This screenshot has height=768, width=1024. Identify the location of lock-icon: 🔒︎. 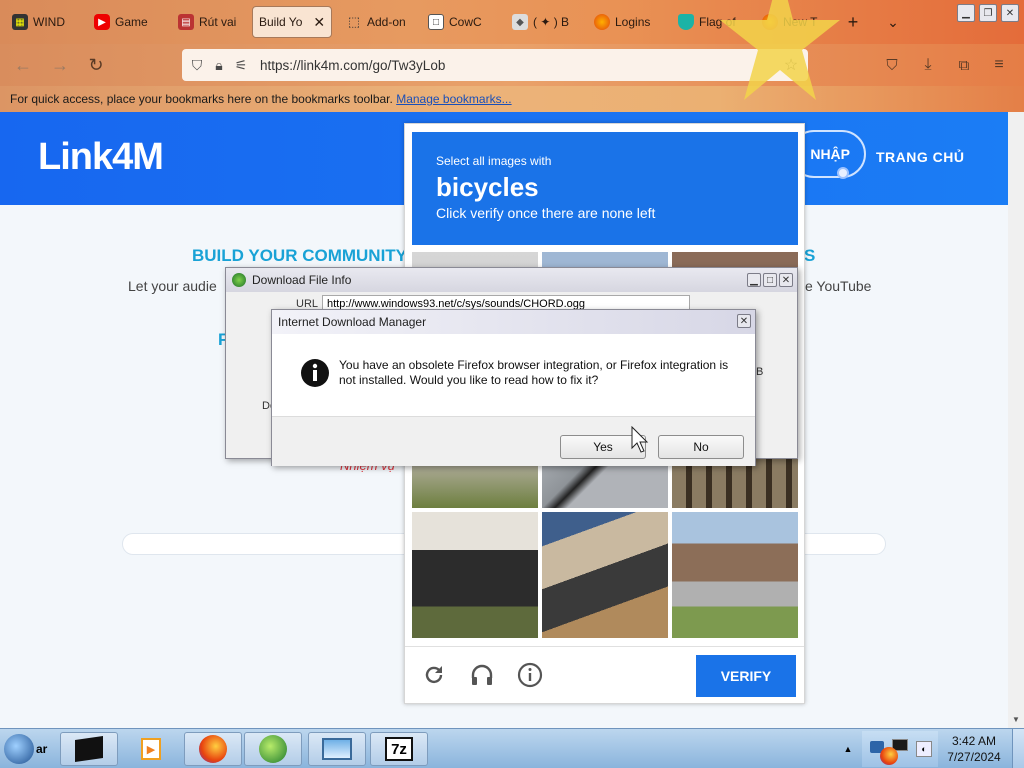
(219, 65).